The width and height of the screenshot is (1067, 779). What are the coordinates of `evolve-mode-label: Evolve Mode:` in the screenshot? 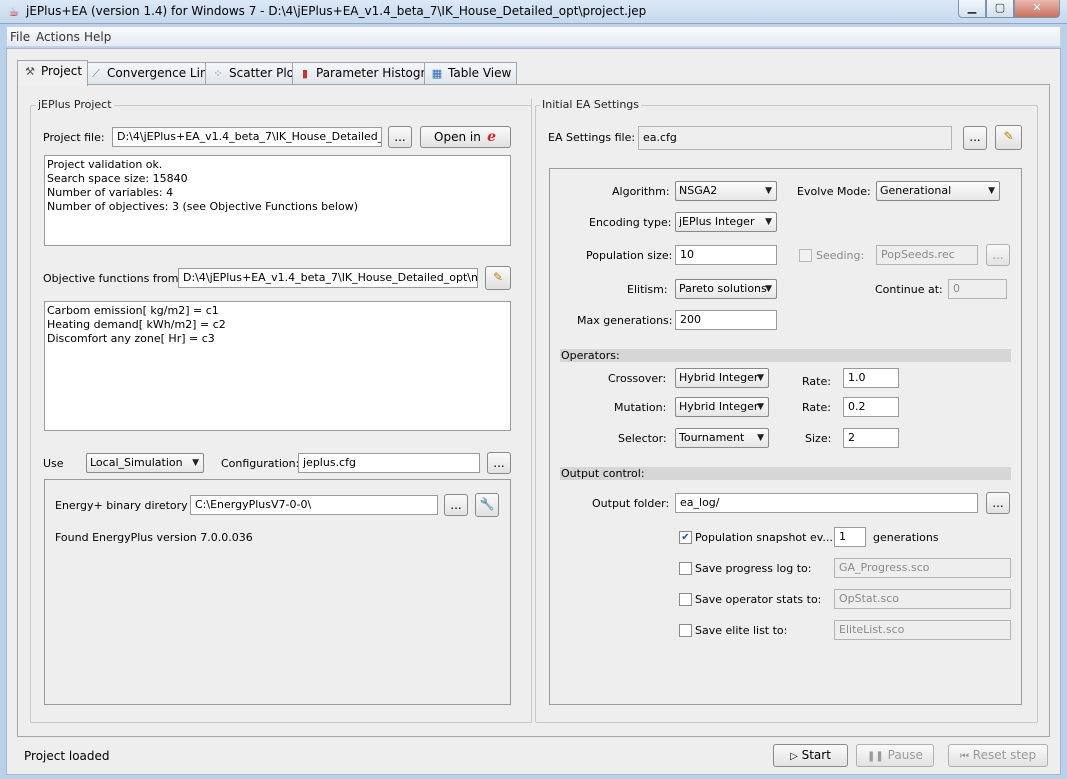 It's located at (834, 191).